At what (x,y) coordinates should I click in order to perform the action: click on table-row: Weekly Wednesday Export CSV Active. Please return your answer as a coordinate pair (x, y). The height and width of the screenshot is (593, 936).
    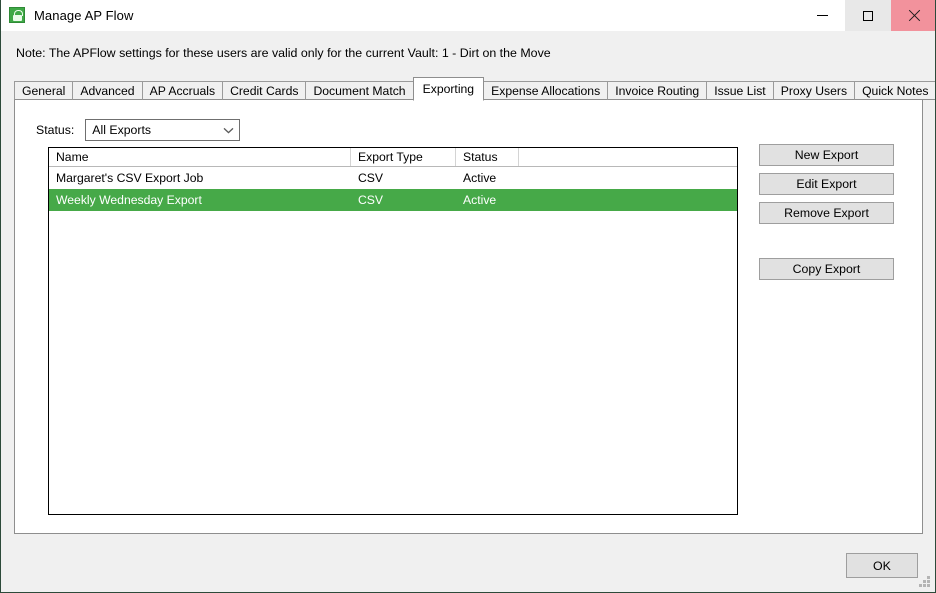
    Looking at the image, I should click on (393, 200).